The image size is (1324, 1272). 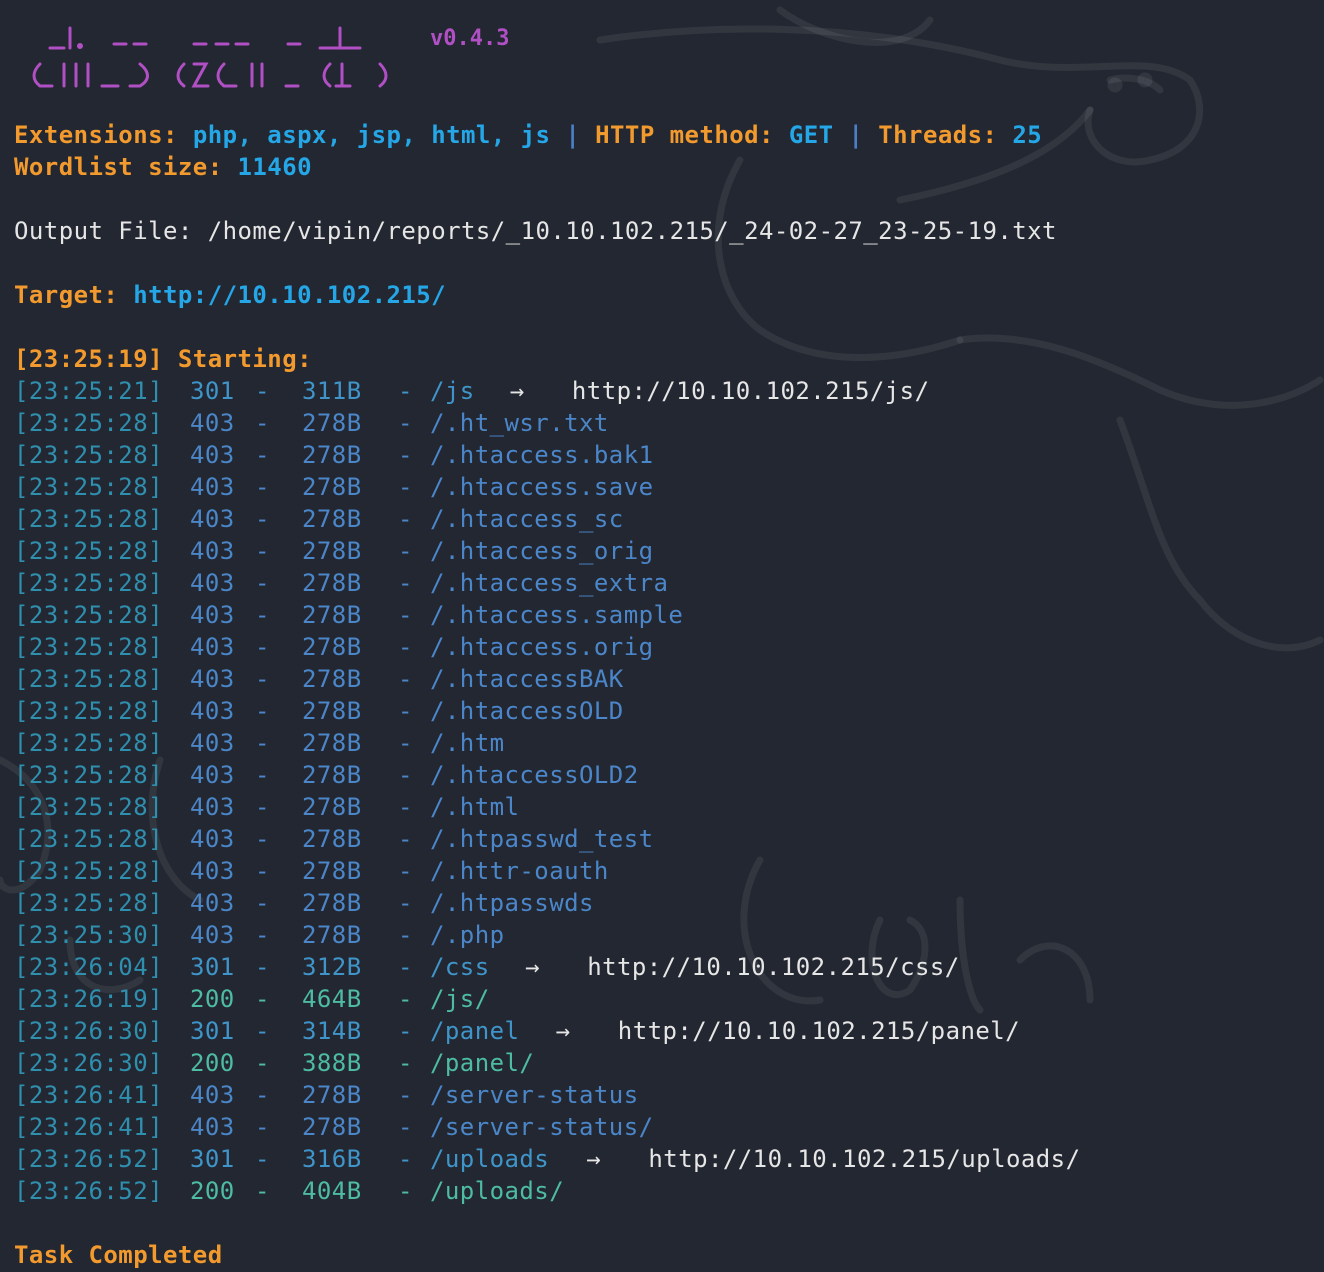 What do you see at coordinates (118, 167) in the screenshot?
I see `wordlist-label: Wordlist size:` at bounding box center [118, 167].